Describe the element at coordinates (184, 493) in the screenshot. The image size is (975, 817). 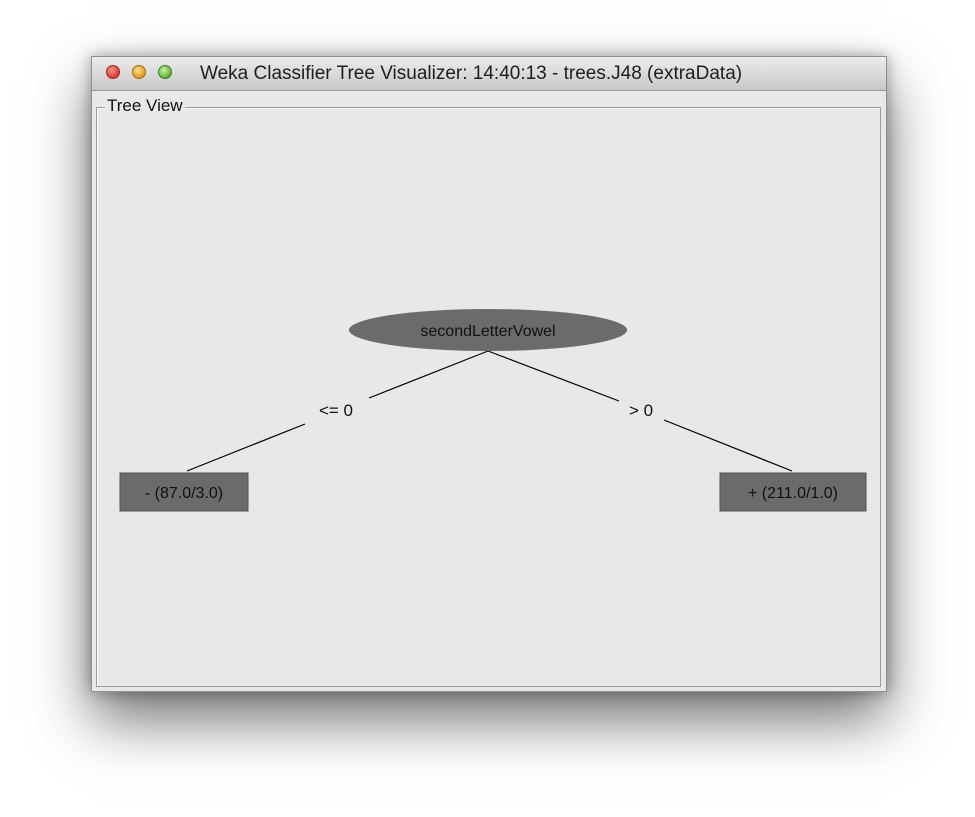
I see `leaf-node-left-label: - (87.0/3.0)` at that location.